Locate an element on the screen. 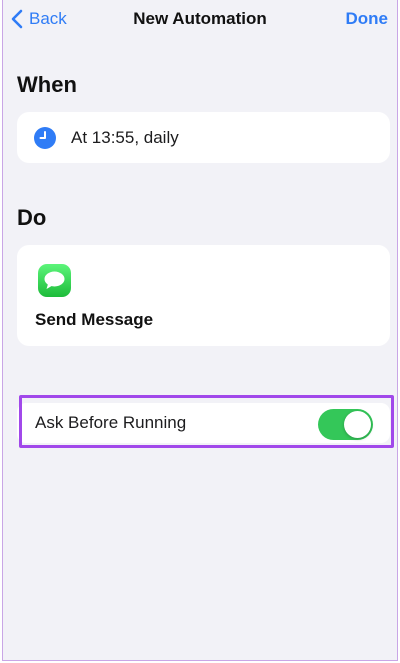 The image size is (400, 663). action-label: Send Message is located at coordinates (94, 319).